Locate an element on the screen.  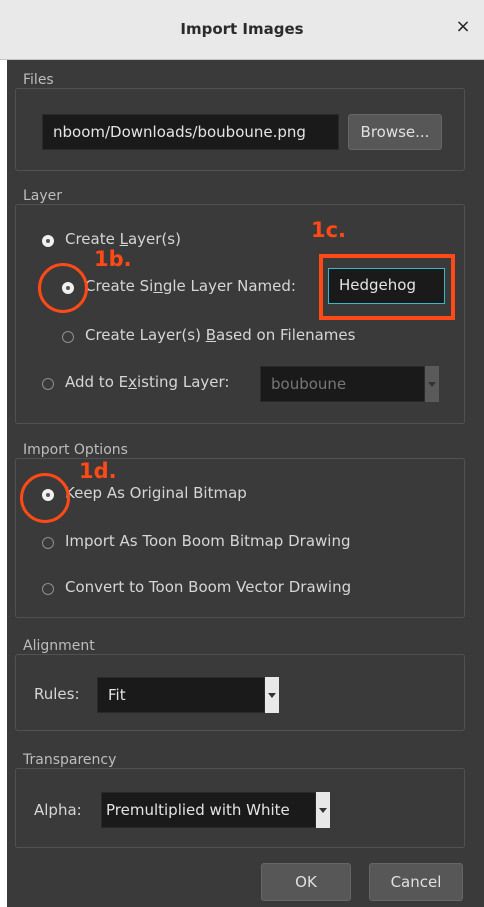
cancel-button: Cancel is located at coordinates (416, 882).